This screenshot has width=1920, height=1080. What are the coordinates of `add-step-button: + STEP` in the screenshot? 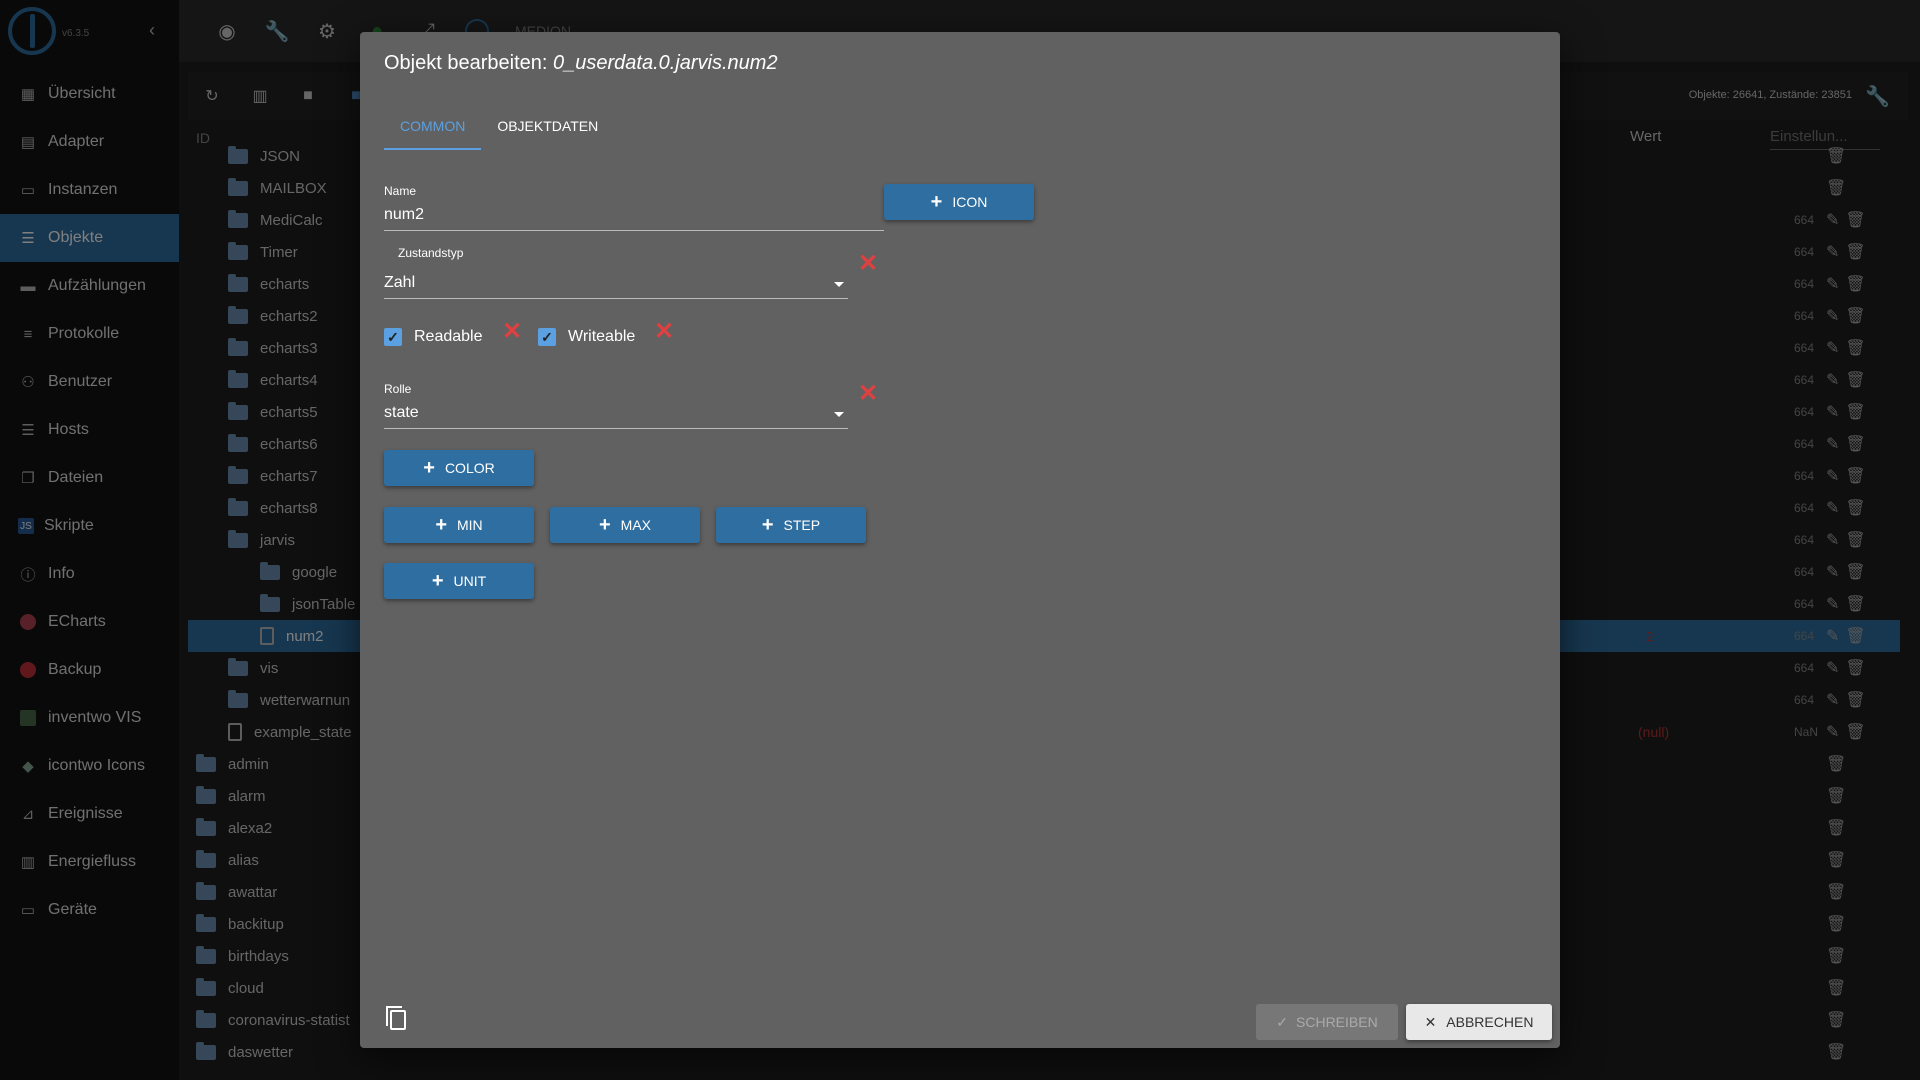 It's located at (791, 525).